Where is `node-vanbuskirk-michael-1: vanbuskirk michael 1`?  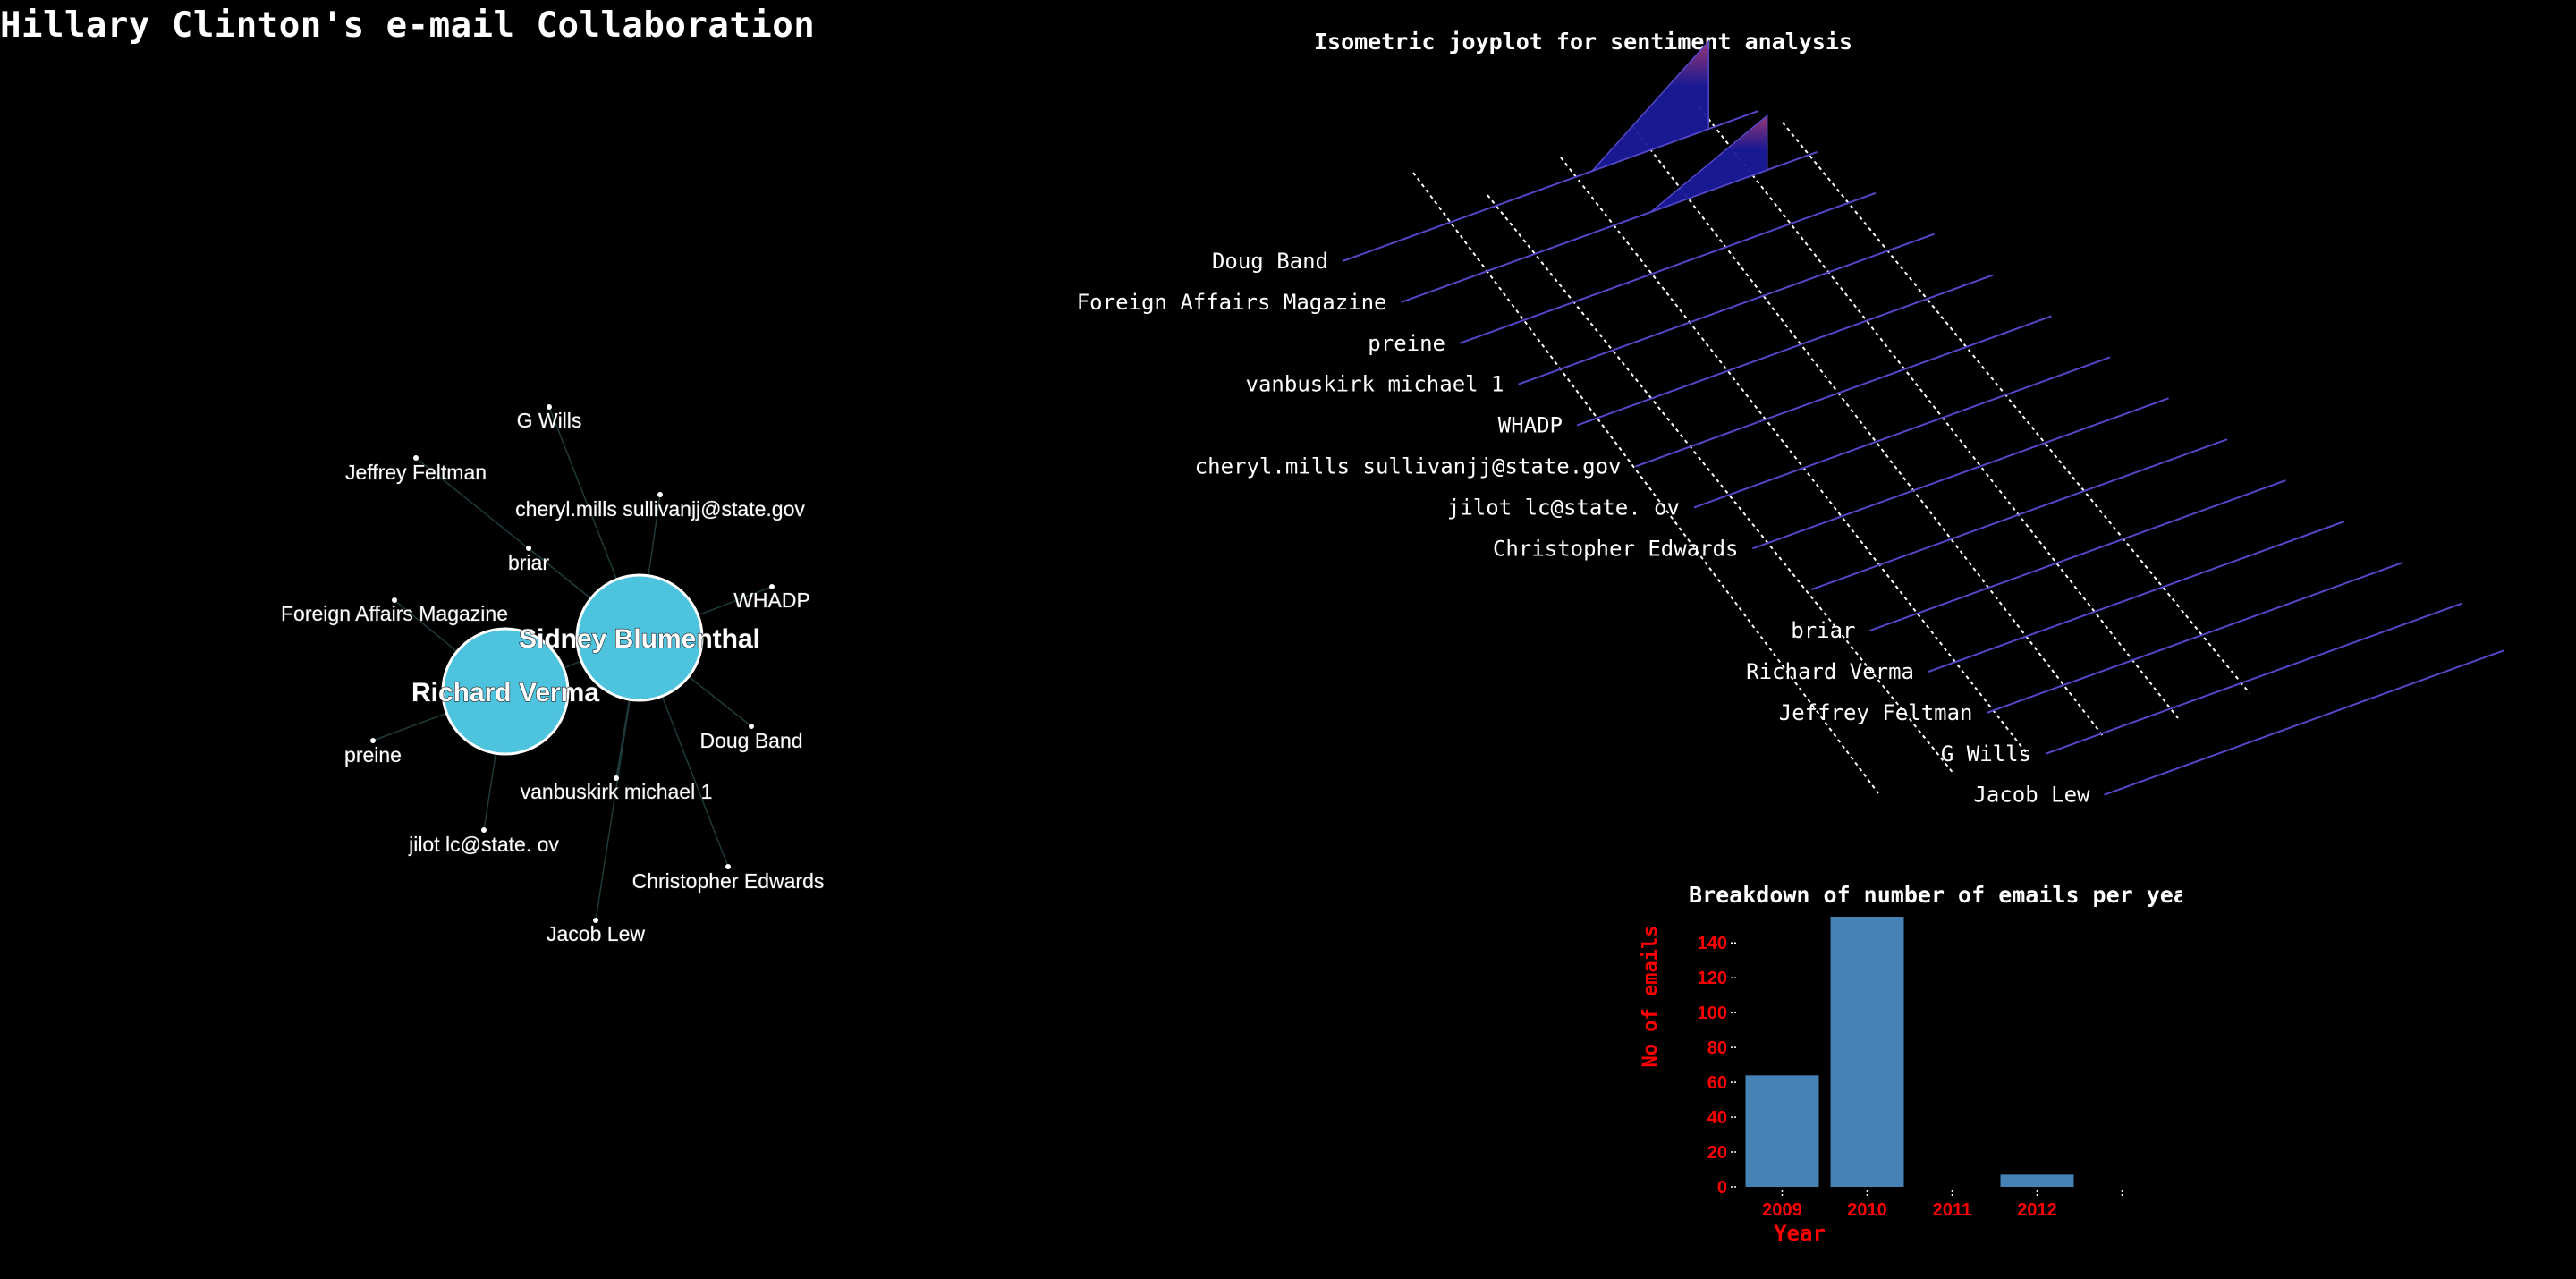
node-vanbuskirk-michael-1: vanbuskirk michael 1 is located at coordinates (616, 790).